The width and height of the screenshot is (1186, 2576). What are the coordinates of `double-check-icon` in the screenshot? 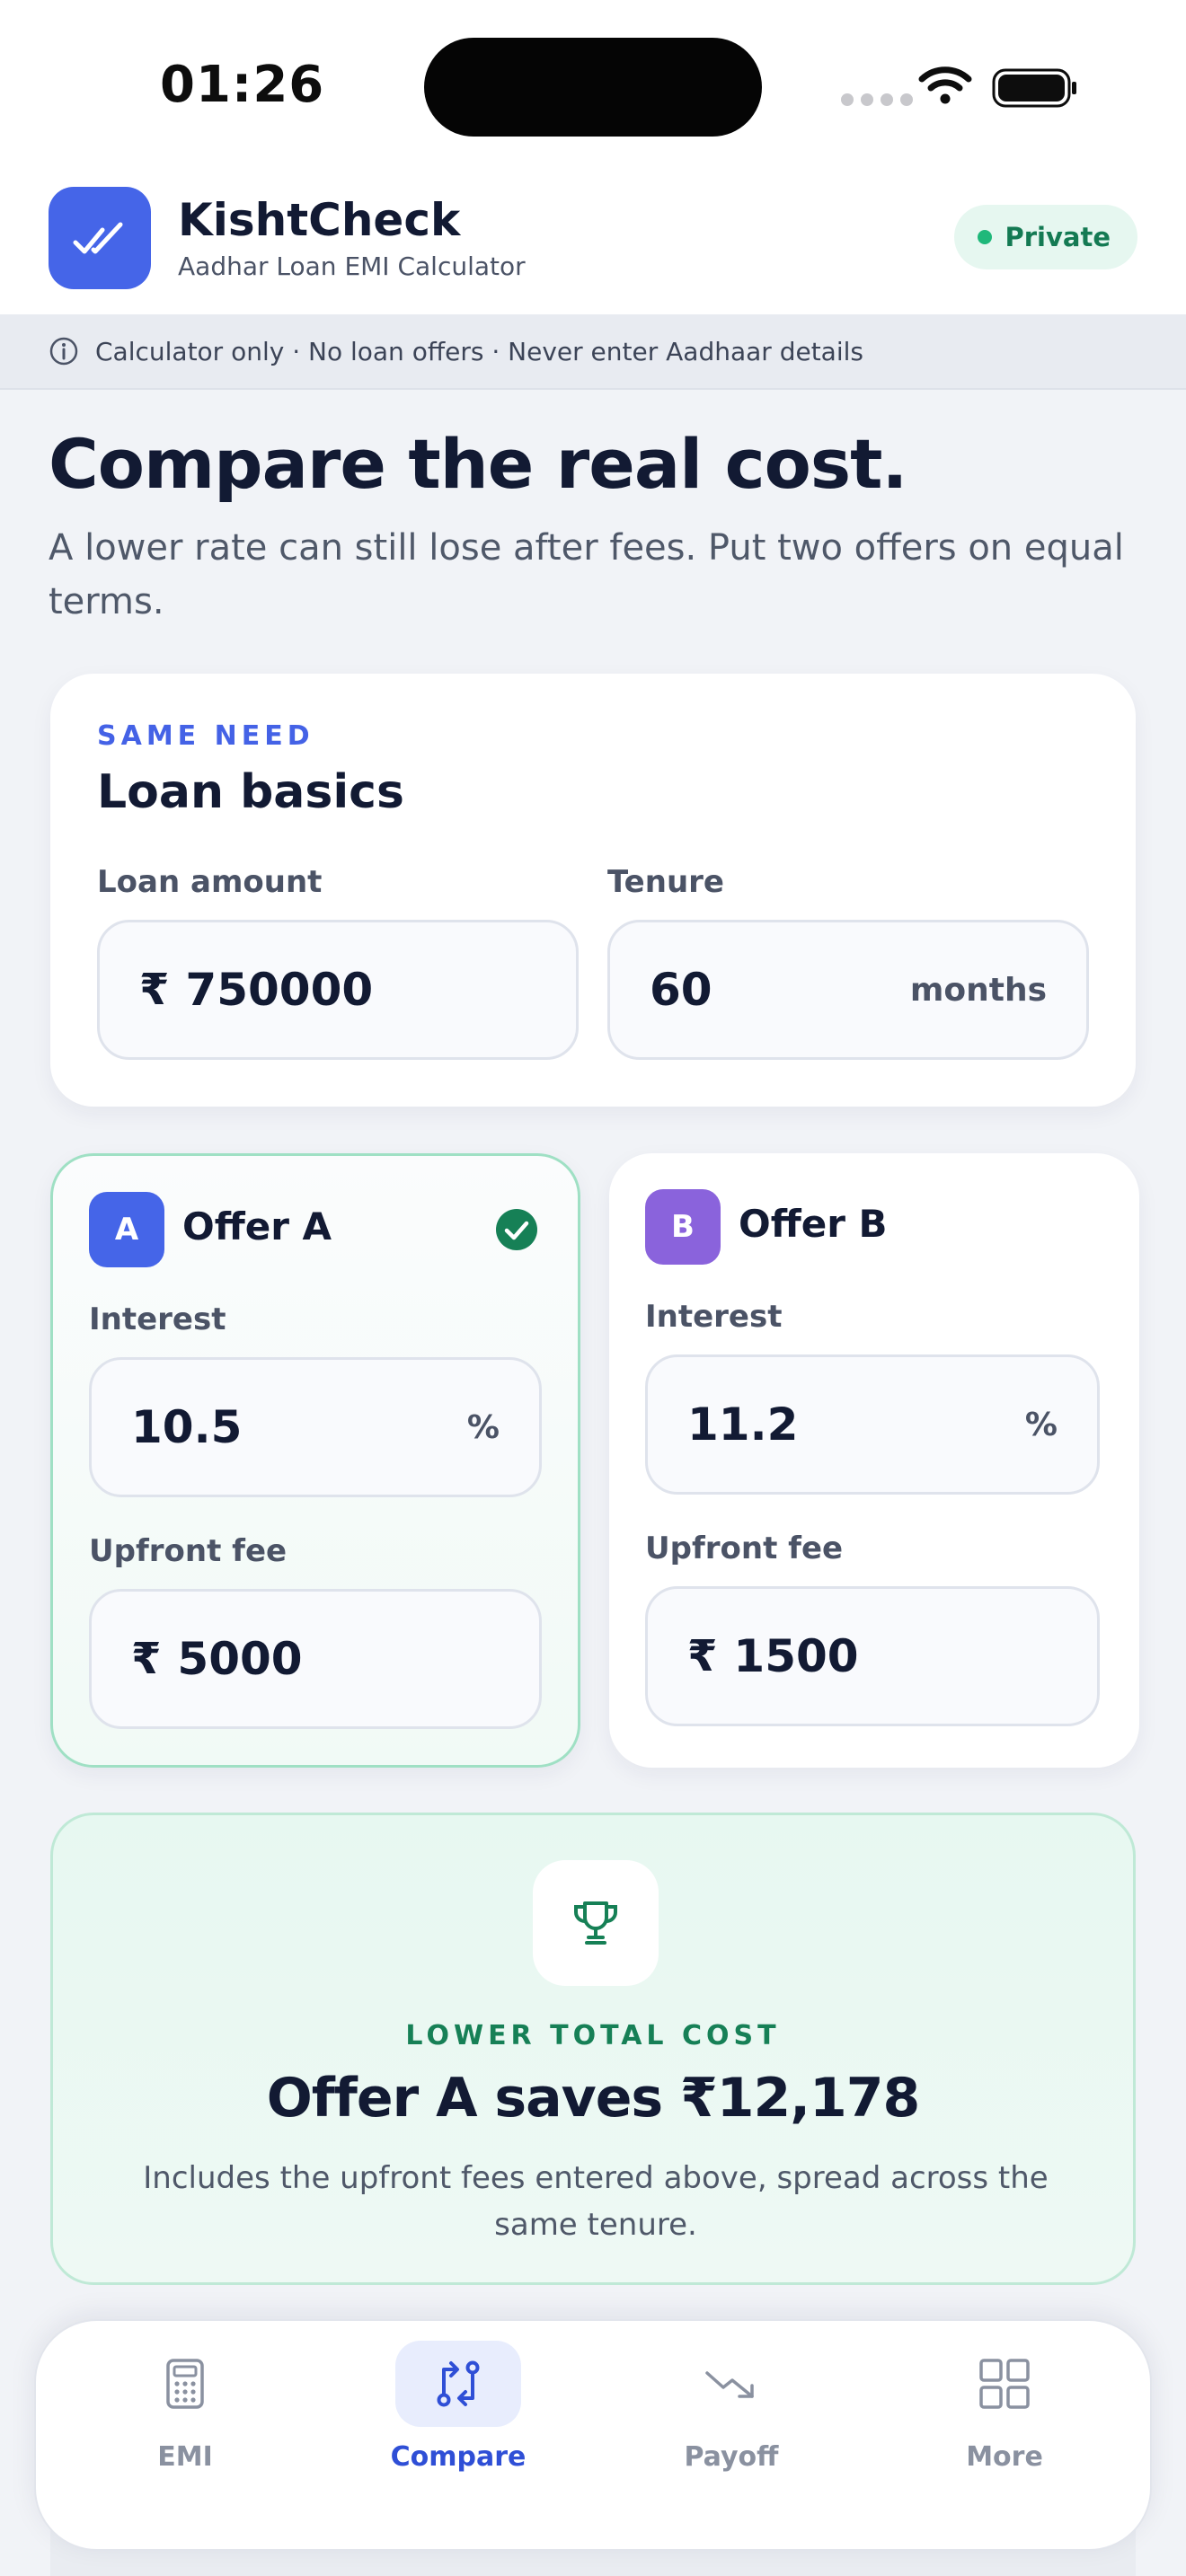 It's located at (98, 238).